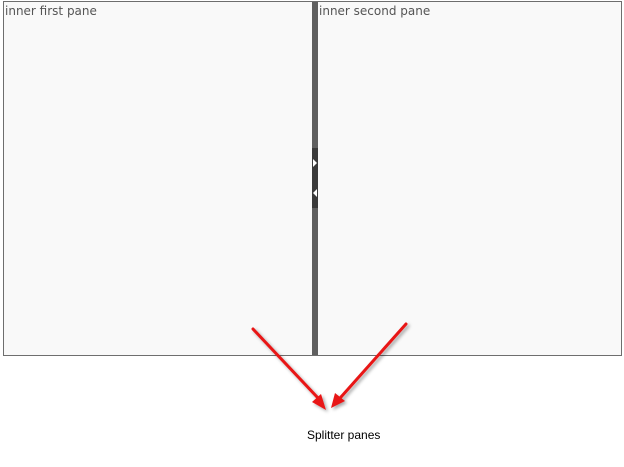  What do you see at coordinates (344, 435) in the screenshot?
I see `callout-label: Splitter panes` at bounding box center [344, 435].